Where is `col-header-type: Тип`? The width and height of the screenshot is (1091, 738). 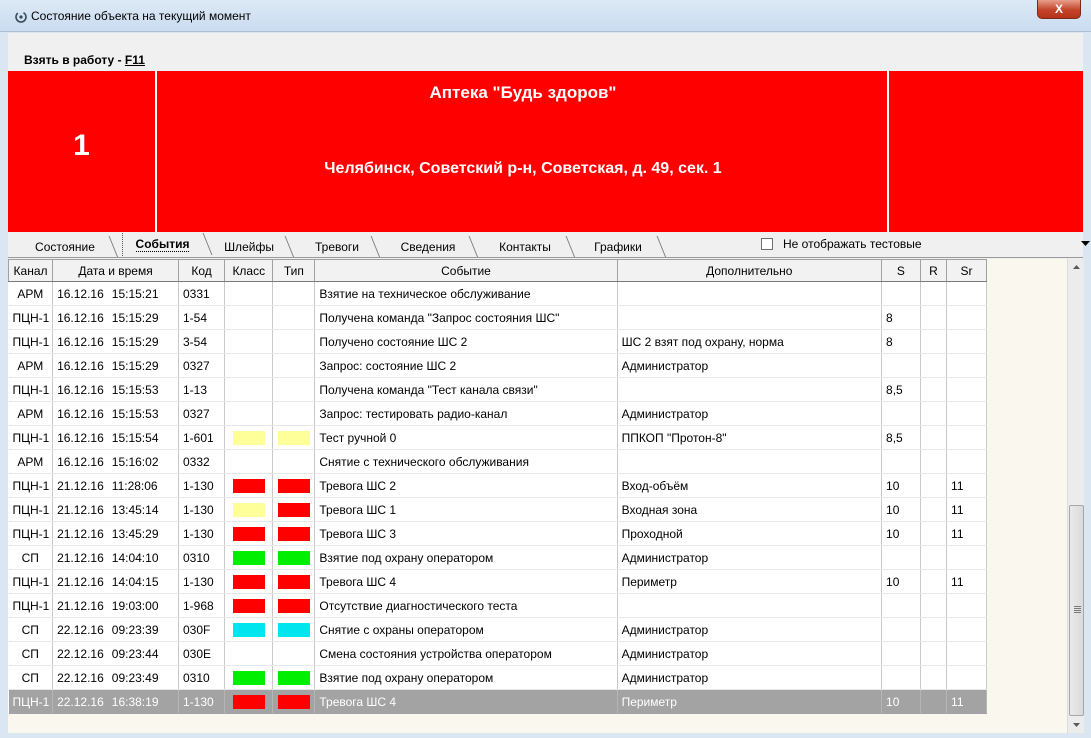
col-header-type: Тип is located at coordinates (294, 270).